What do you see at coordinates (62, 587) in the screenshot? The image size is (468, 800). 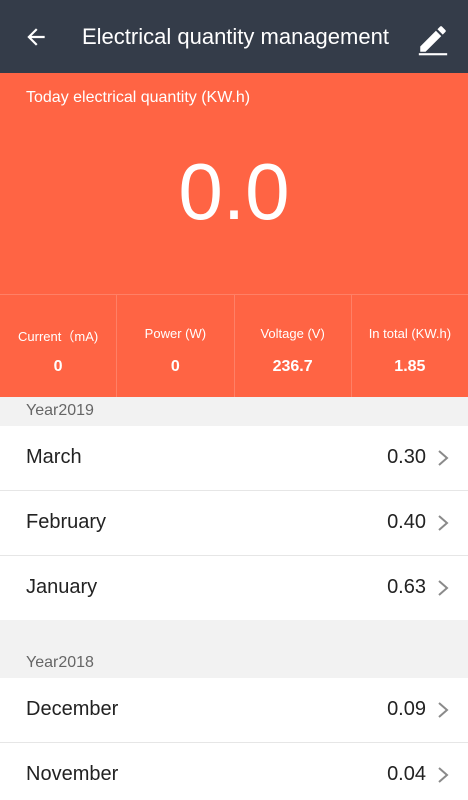 I see `month-name: January` at bounding box center [62, 587].